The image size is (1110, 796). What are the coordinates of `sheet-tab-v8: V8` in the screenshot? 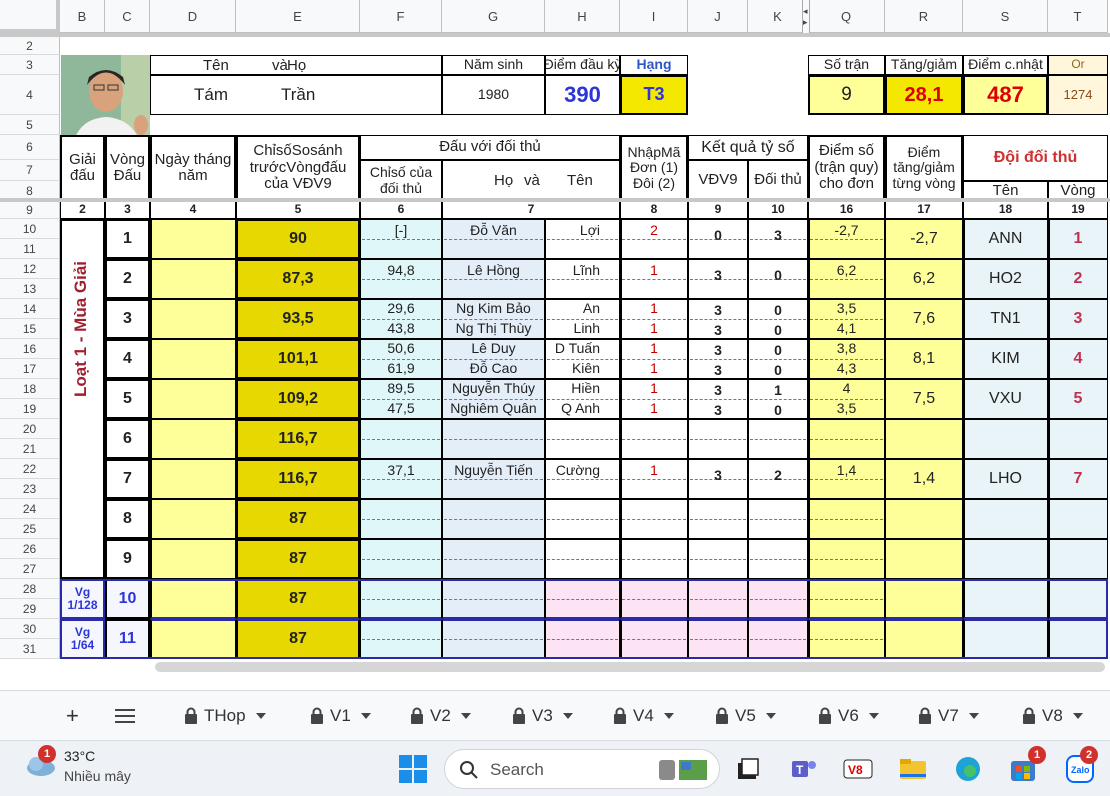 It's located at (1052, 716).